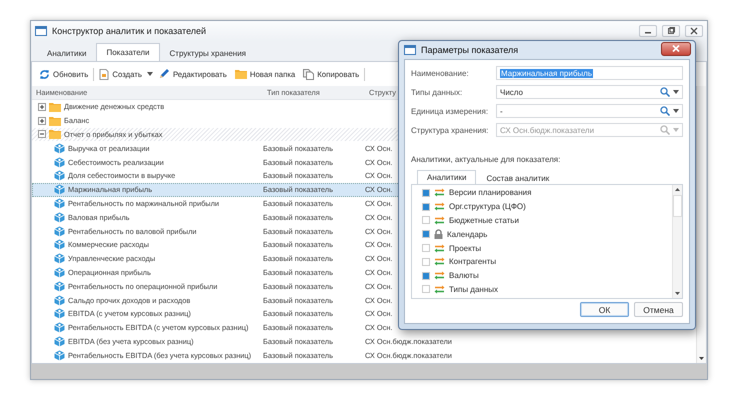  What do you see at coordinates (472, 261) in the screenshot?
I see `list-item: Контрагенты` at bounding box center [472, 261].